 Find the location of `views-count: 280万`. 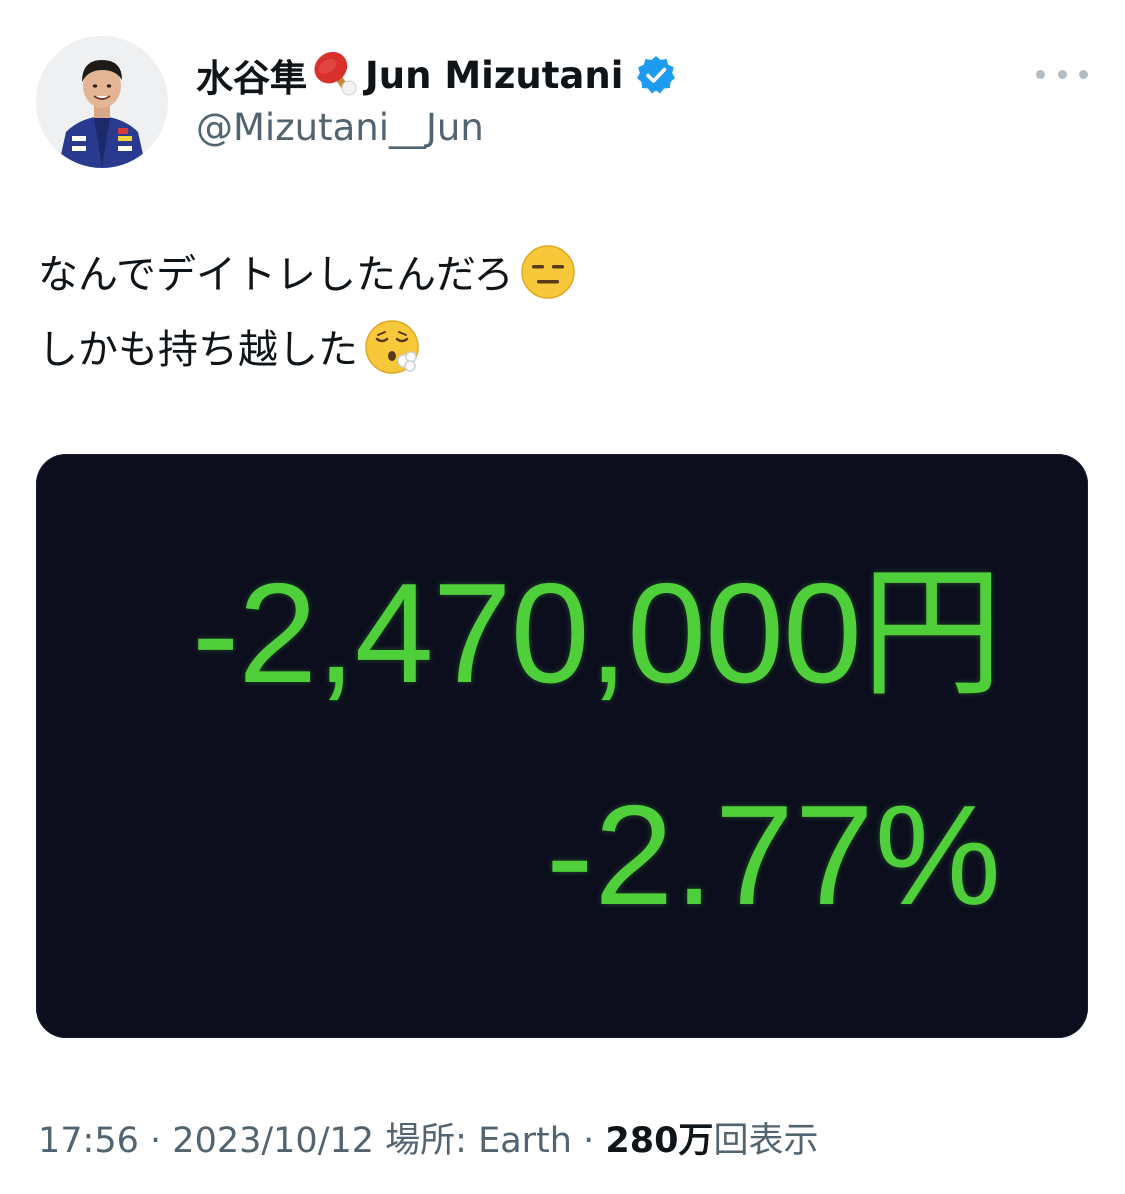

views-count: 280万 is located at coordinates (659, 1141).